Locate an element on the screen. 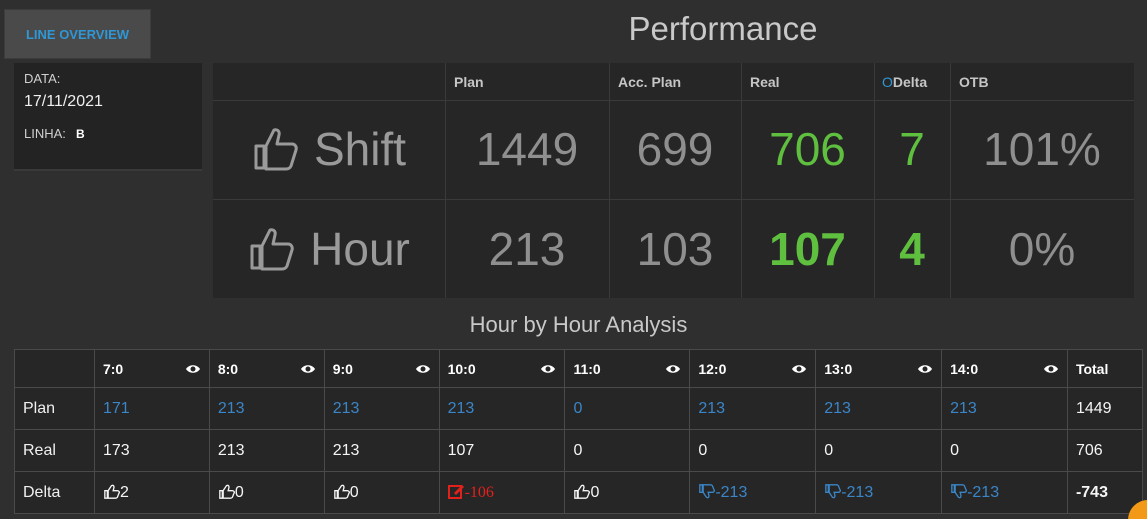 The image size is (1147, 519). hour-delta: 4 is located at coordinates (912, 249).